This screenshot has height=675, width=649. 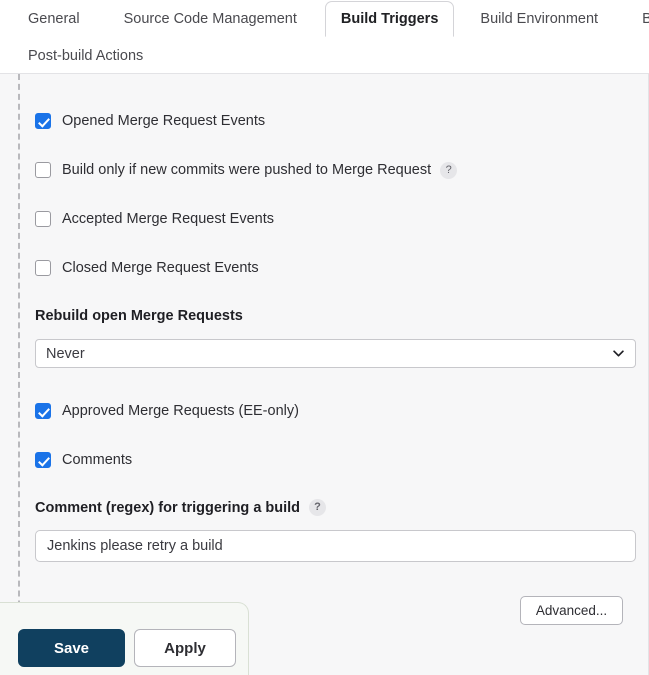 I want to click on checkbox-closed-merge-request-events, so click(x=43, y=268).